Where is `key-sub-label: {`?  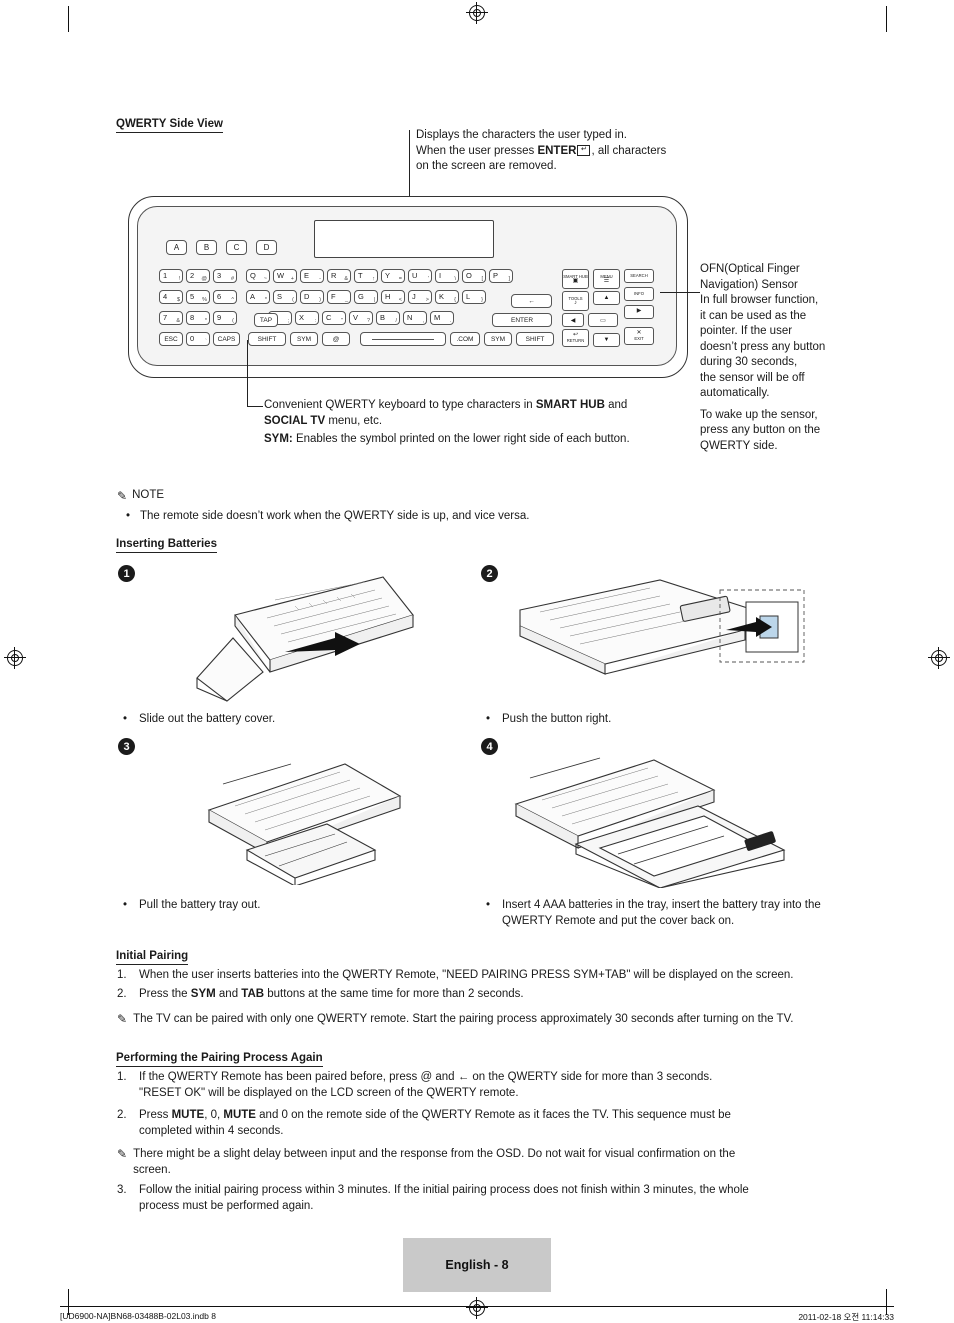 key-sub-label: { is located at coordinates (455, 300).